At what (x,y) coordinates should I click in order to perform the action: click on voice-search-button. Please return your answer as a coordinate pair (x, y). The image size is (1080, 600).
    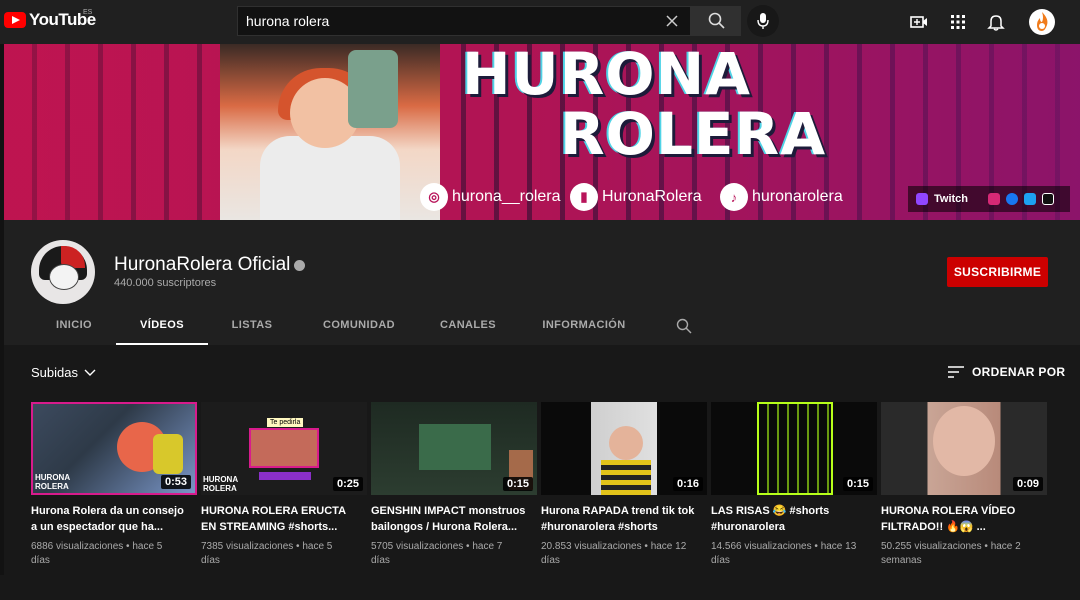
    Looking at the image, I should click on (763, 21).